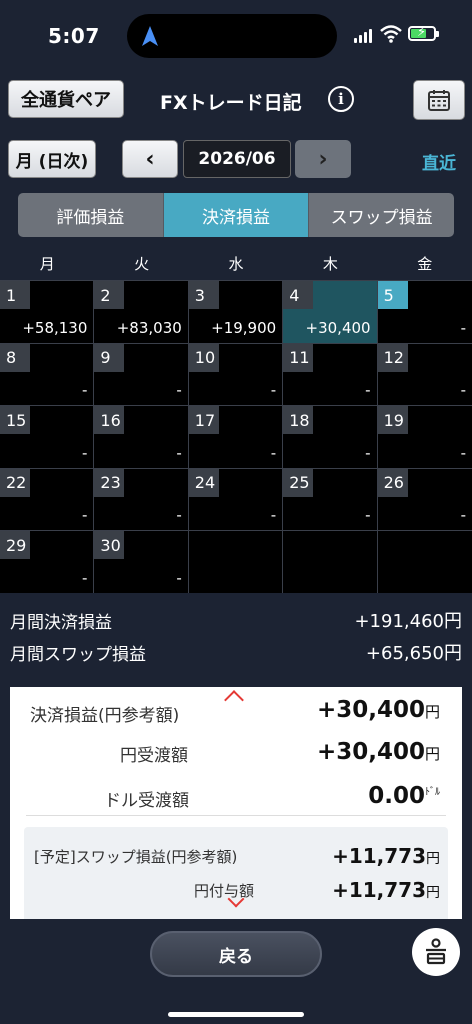  I want to click on next-month-button: ›, so click(323, 159).